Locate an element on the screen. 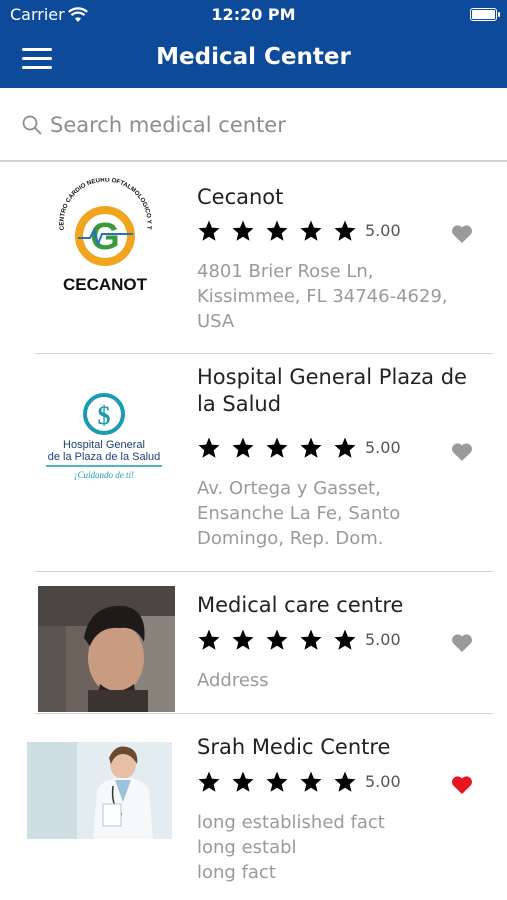  search-bar is located at coordinates (253, 125).